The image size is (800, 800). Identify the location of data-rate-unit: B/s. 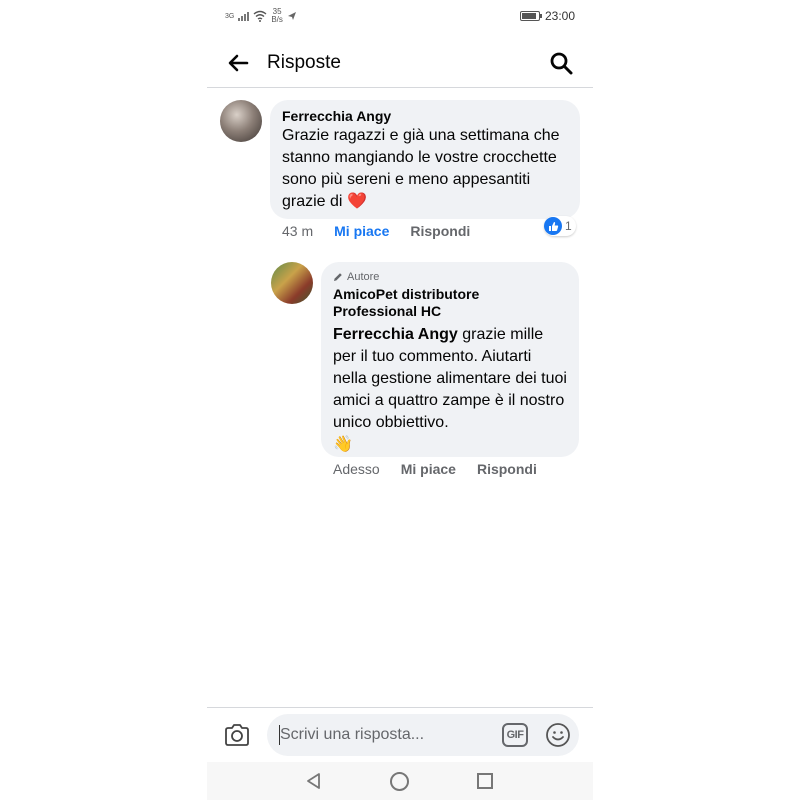
(277, 19).